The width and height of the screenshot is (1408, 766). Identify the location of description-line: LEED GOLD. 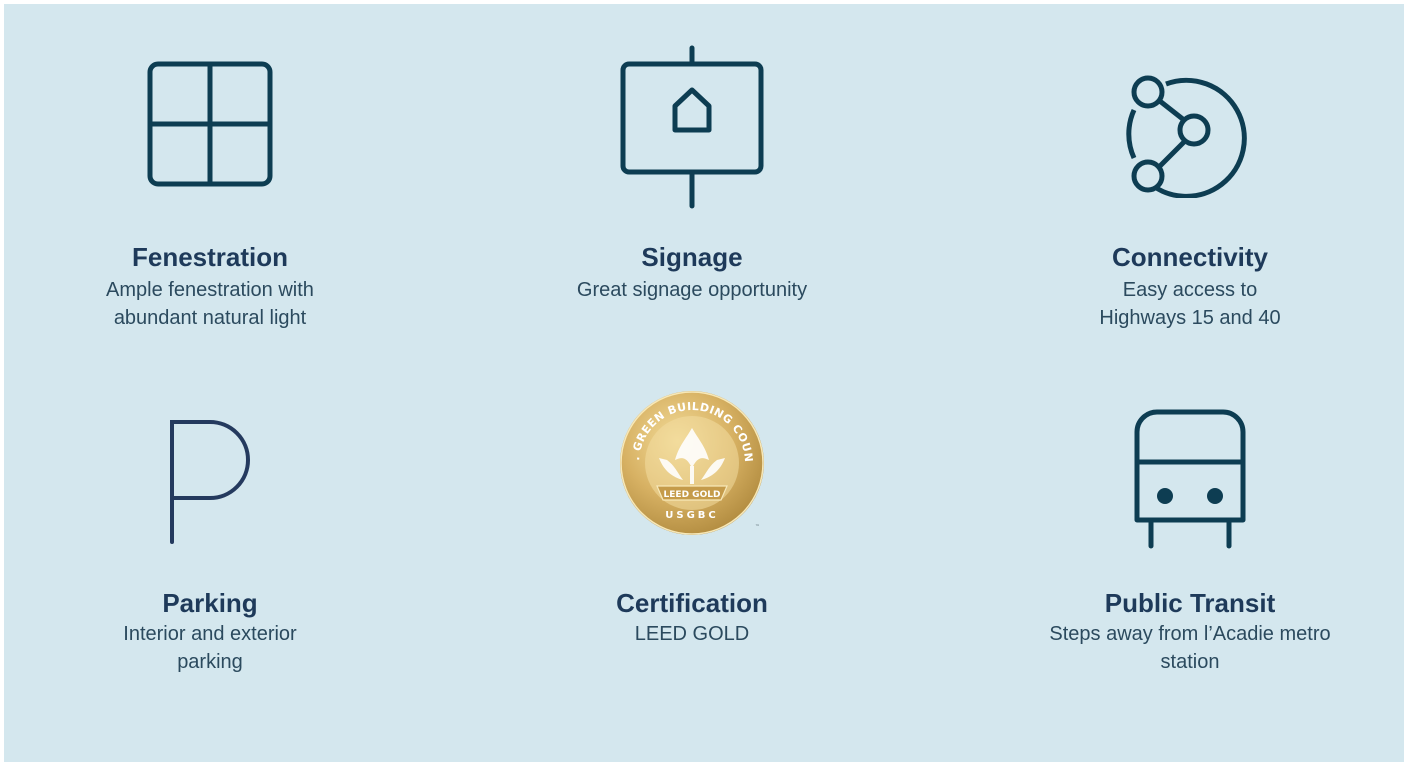
(692, 634).